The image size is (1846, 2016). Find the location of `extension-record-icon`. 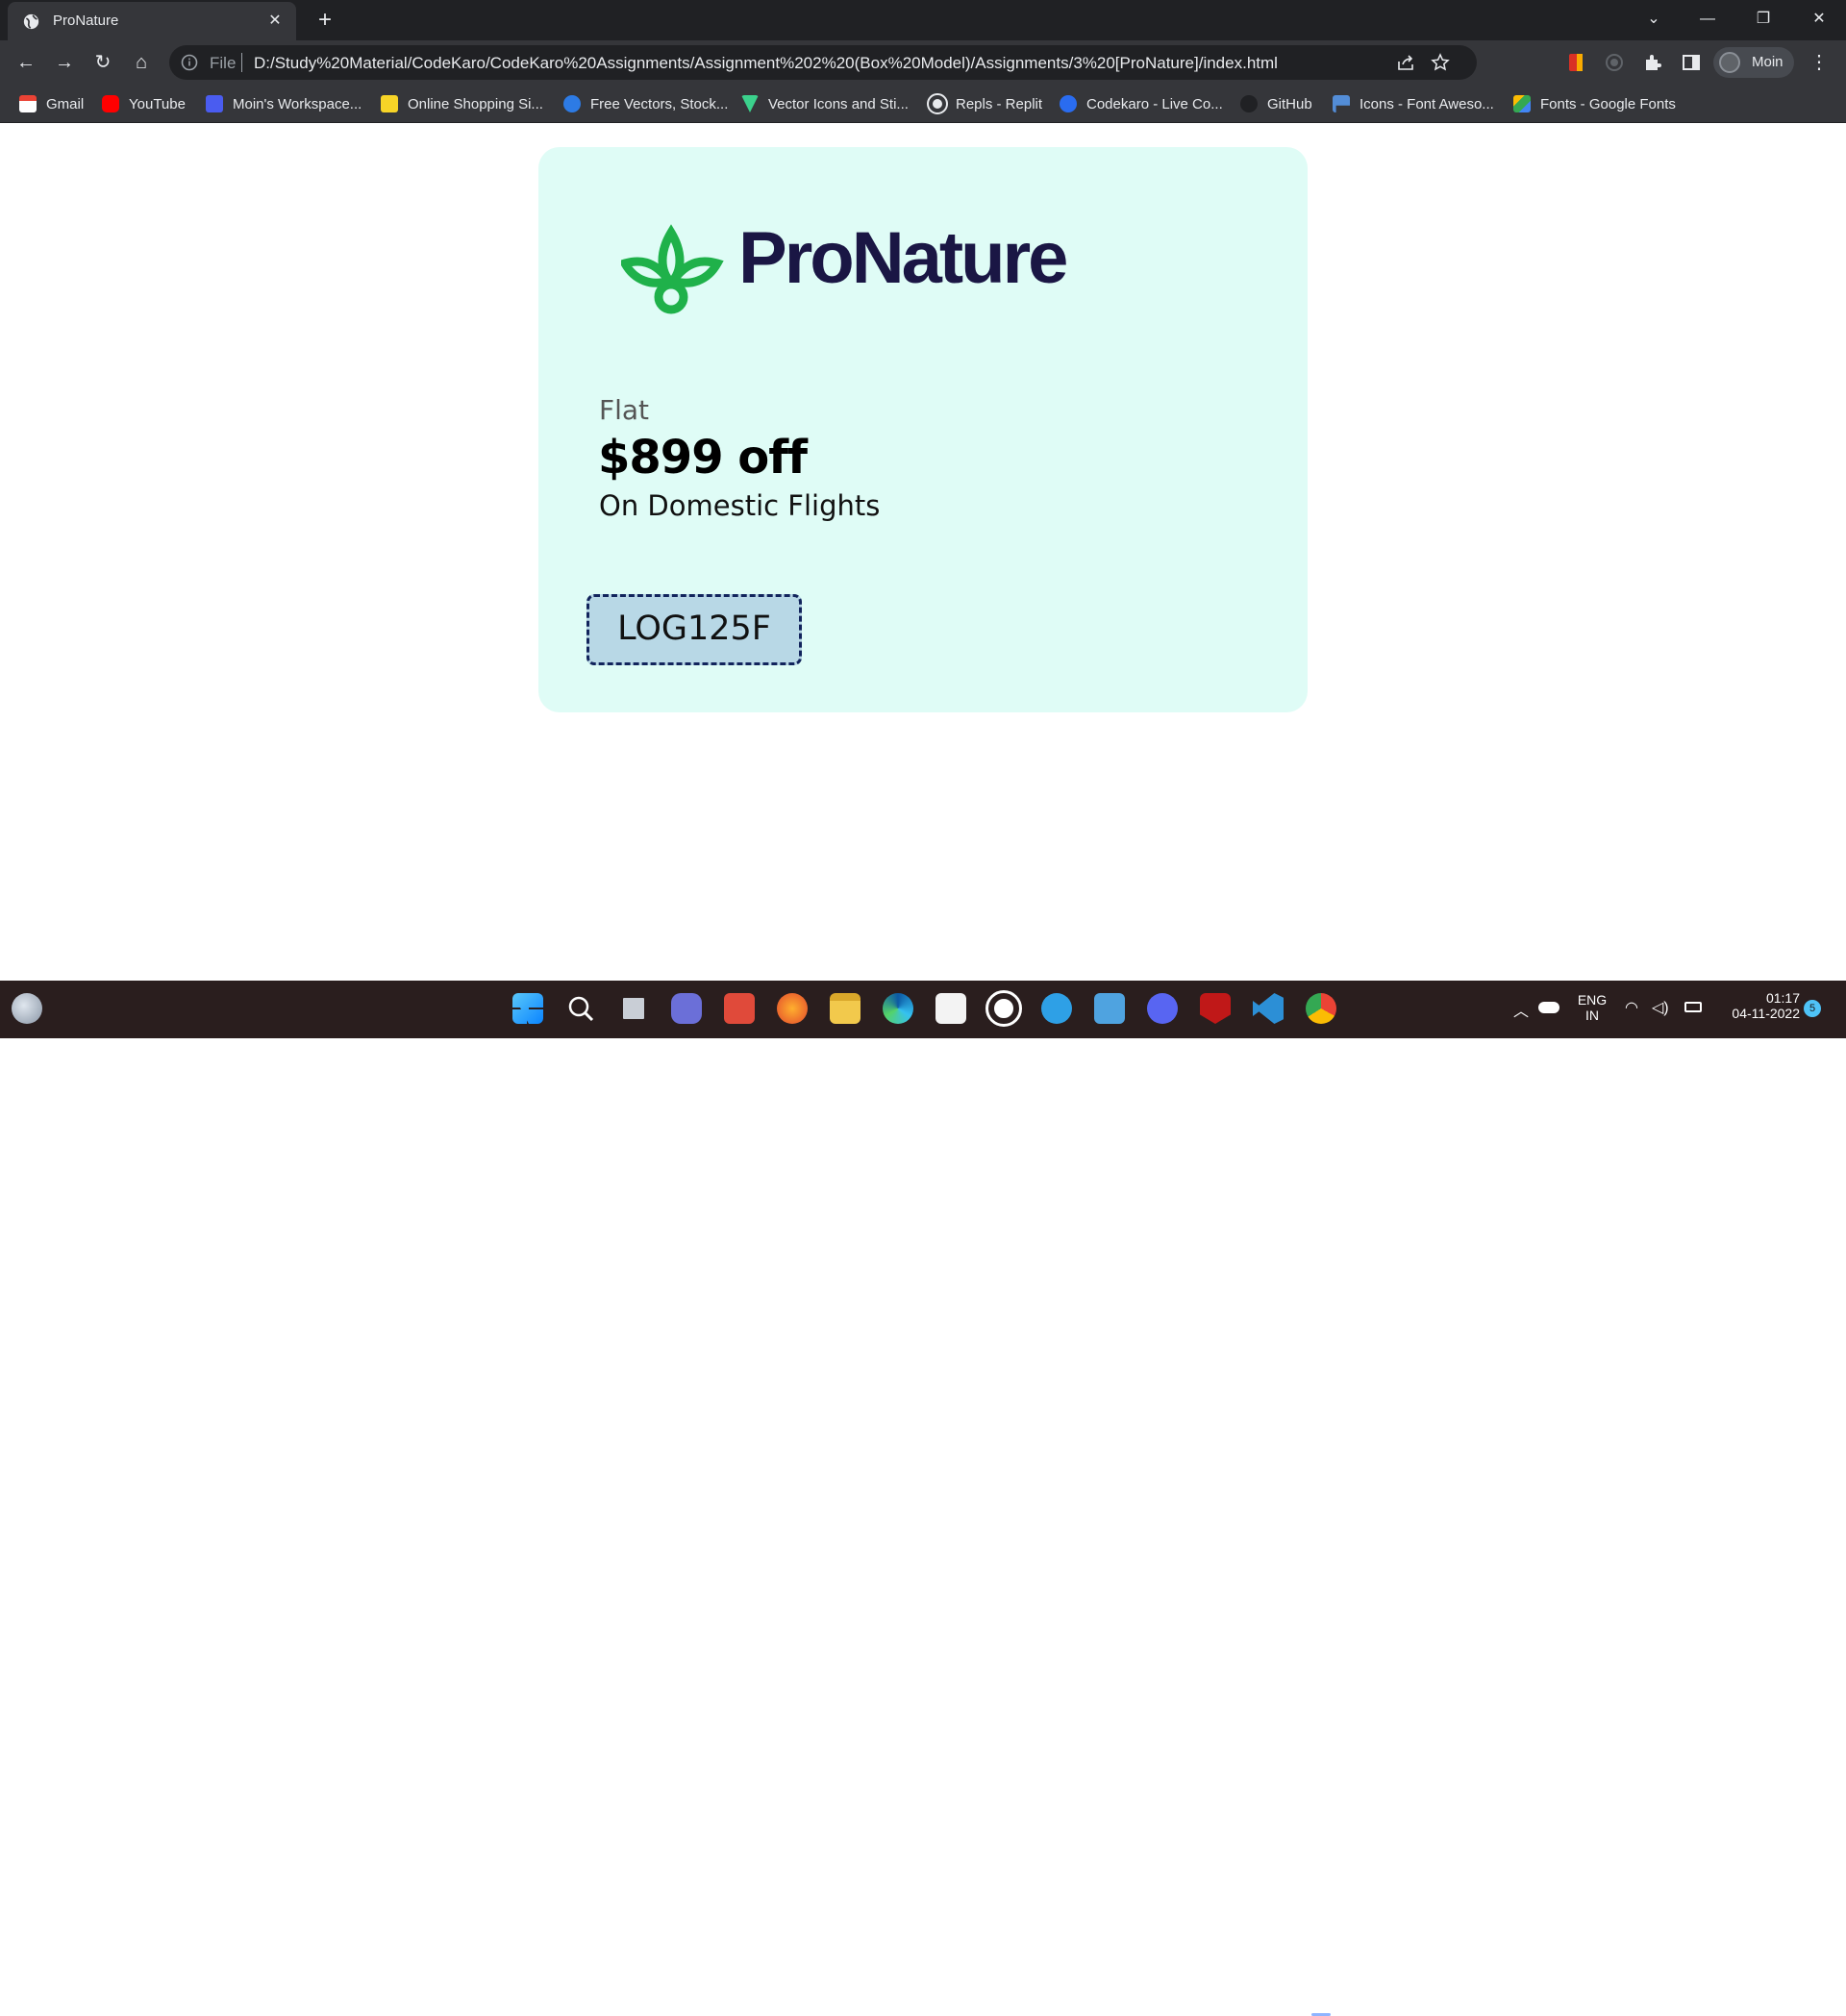

extension-record-icon is located at coordinates (1614, 62).